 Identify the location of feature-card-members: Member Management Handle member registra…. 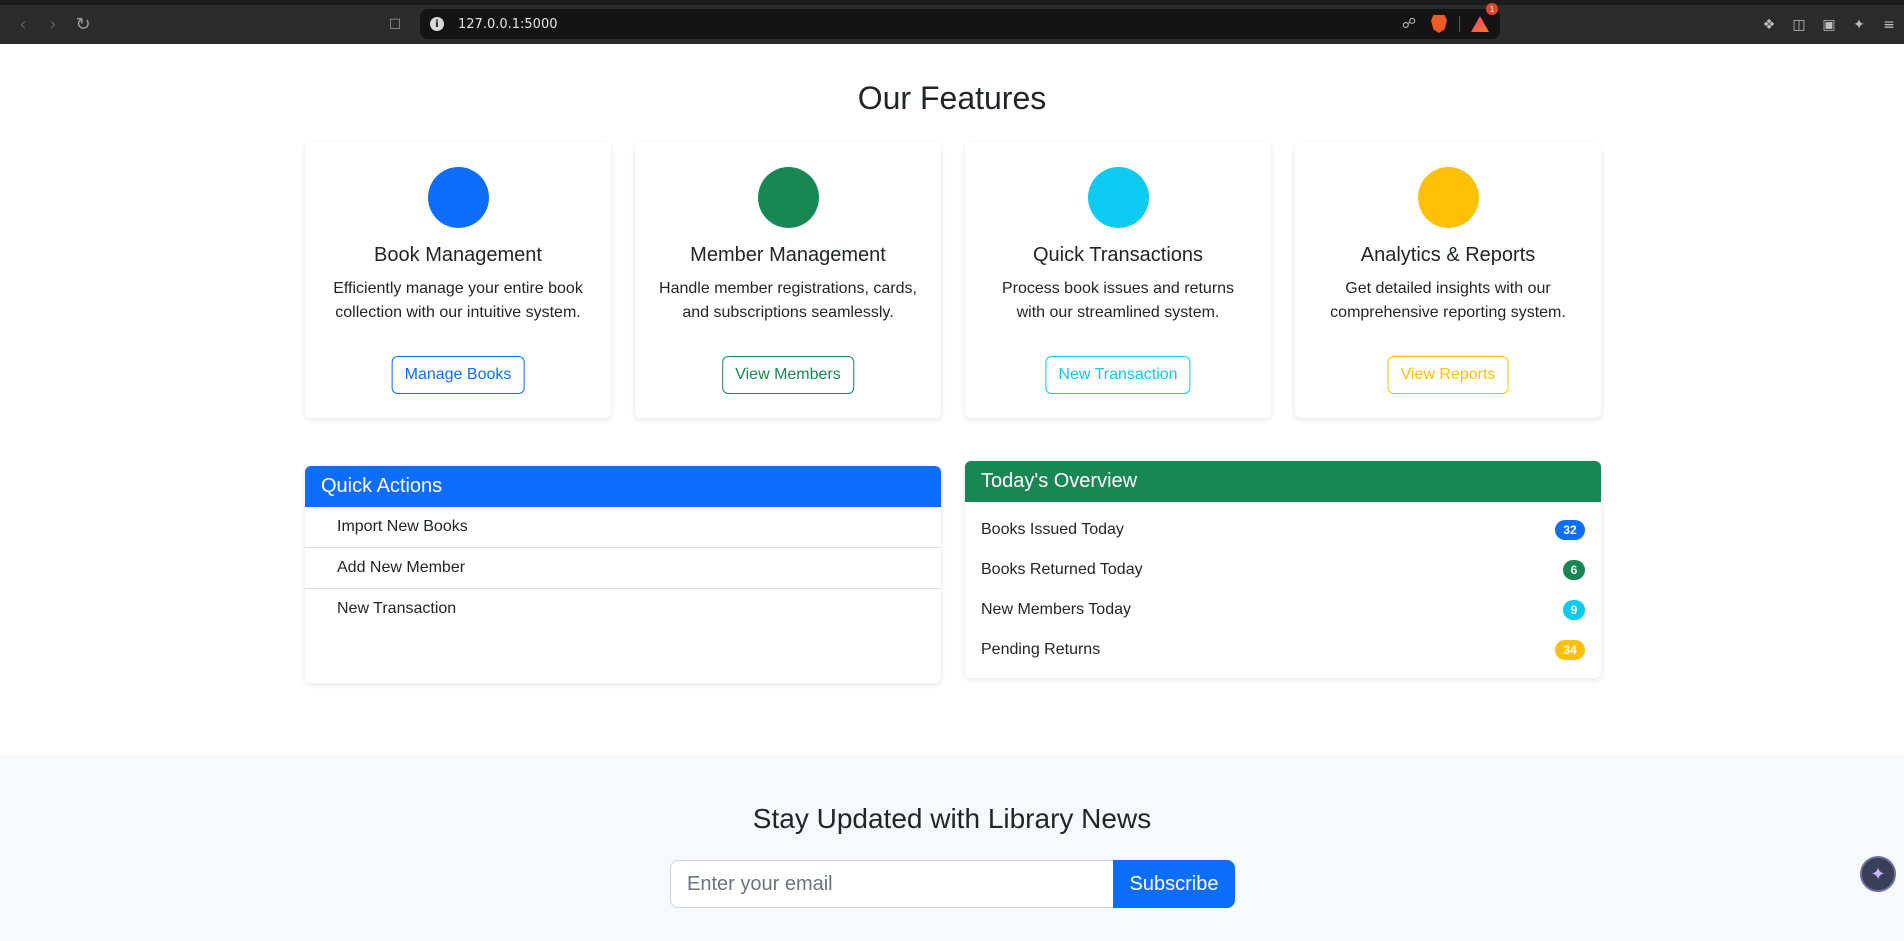
(788, 280).